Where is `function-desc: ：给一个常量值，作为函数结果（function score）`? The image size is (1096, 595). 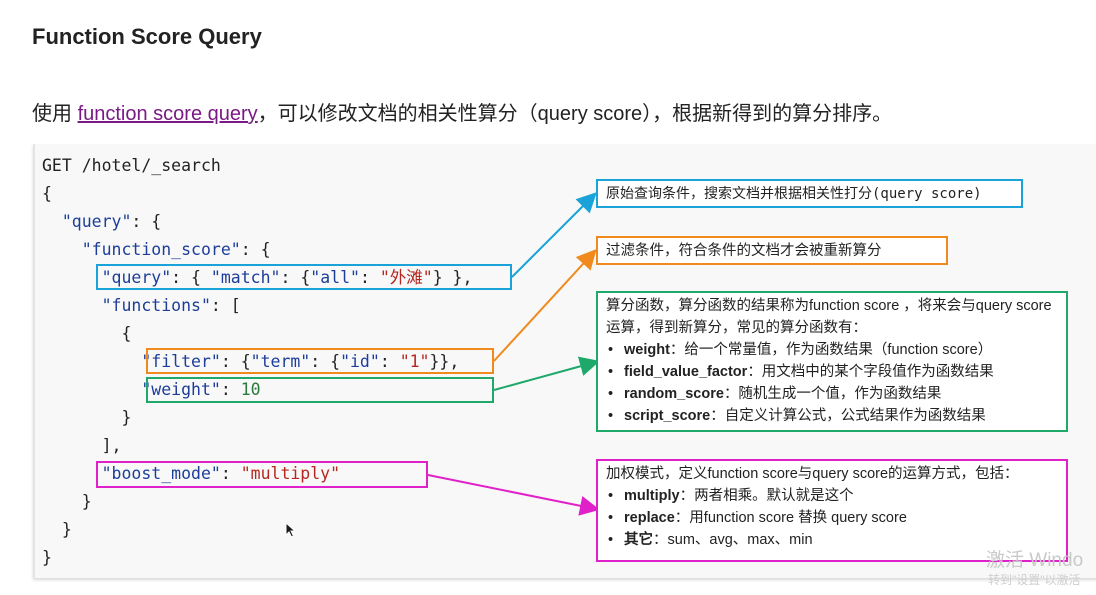 function-desc: ：给一个常量值，作为函数结果（function score） is located at coordinates (831, 350).